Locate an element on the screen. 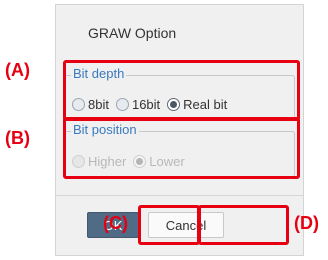 This screenshot has width=328, height=260. annotation-label-d: (D) is located at coordinates (306, 223).